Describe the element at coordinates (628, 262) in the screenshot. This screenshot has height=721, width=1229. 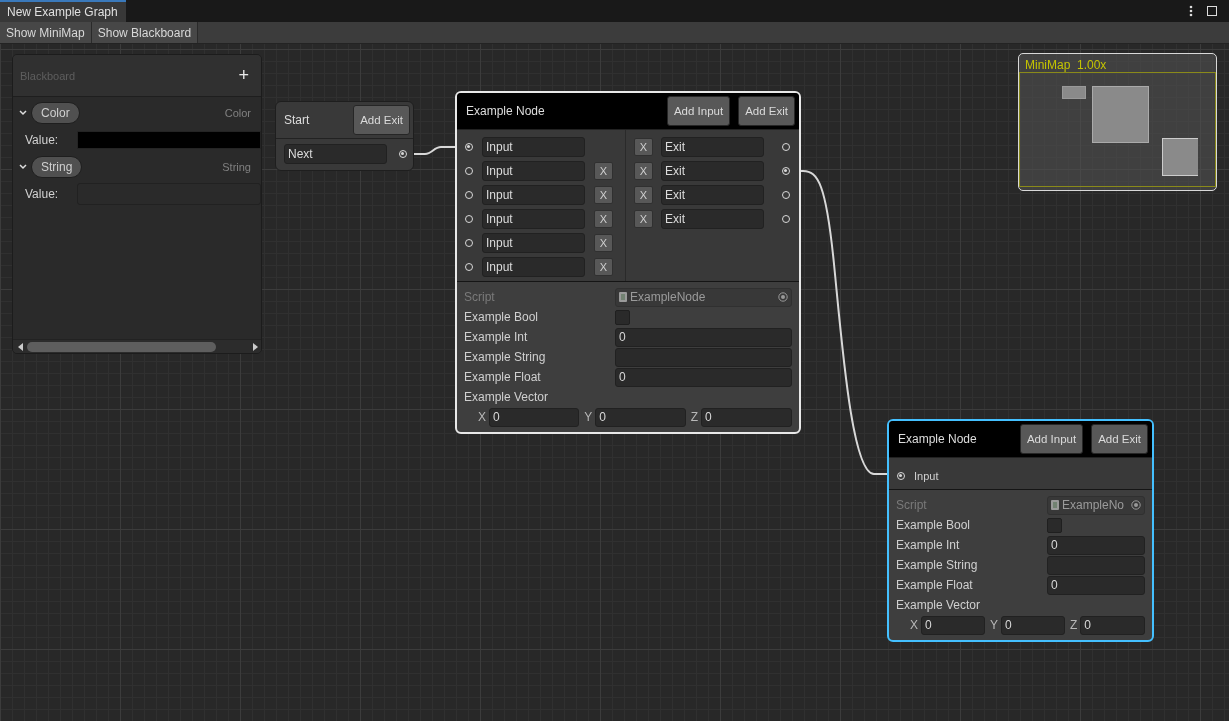
I see `graph-node` at that location.